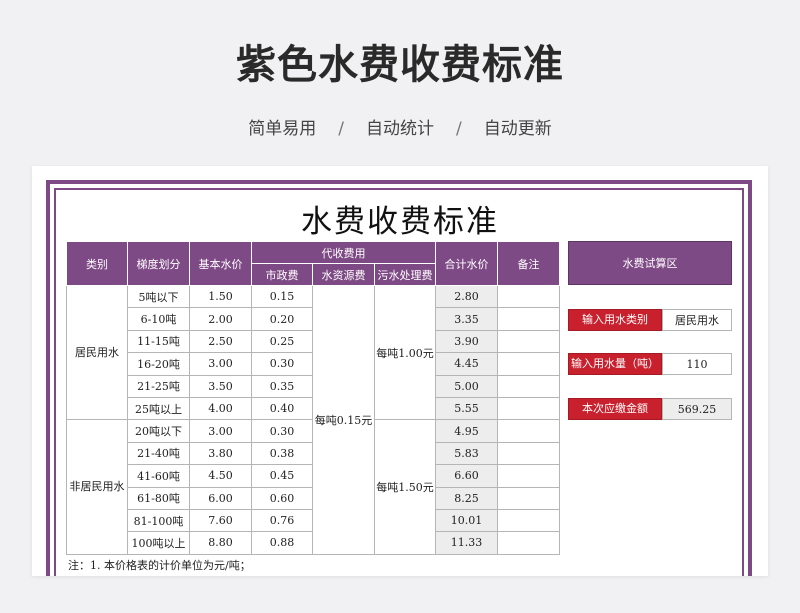 The height and width of the screenshot is (613, 800). Describe the element at coordinates (220, 341) in the screenshot. I see `base-price-cell: 2.50` at that location.